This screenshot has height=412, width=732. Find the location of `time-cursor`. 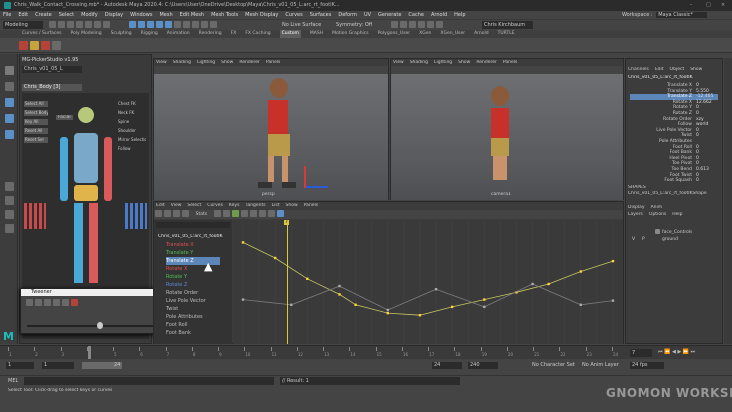

time-cursor is located at coordinates (89, 352).